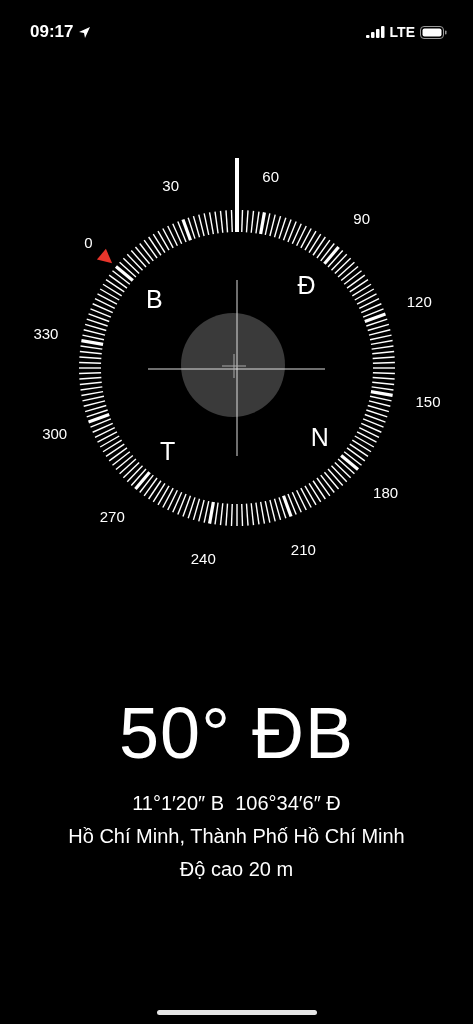 Image resolution: width=473 pixels, height=1024 pixels. I want to click on dial-label: 240, so click(203, 559).